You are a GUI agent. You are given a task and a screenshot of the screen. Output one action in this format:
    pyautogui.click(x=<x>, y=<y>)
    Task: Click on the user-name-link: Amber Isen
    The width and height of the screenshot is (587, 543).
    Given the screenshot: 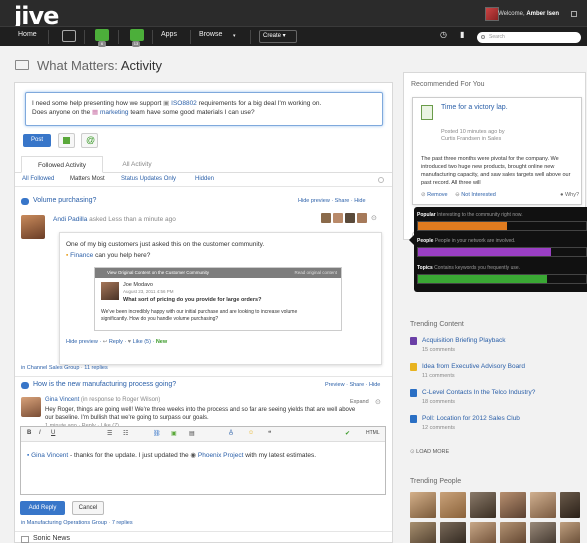 What is the action you would take?
    pyautogui.click(x=542, y=14)
    